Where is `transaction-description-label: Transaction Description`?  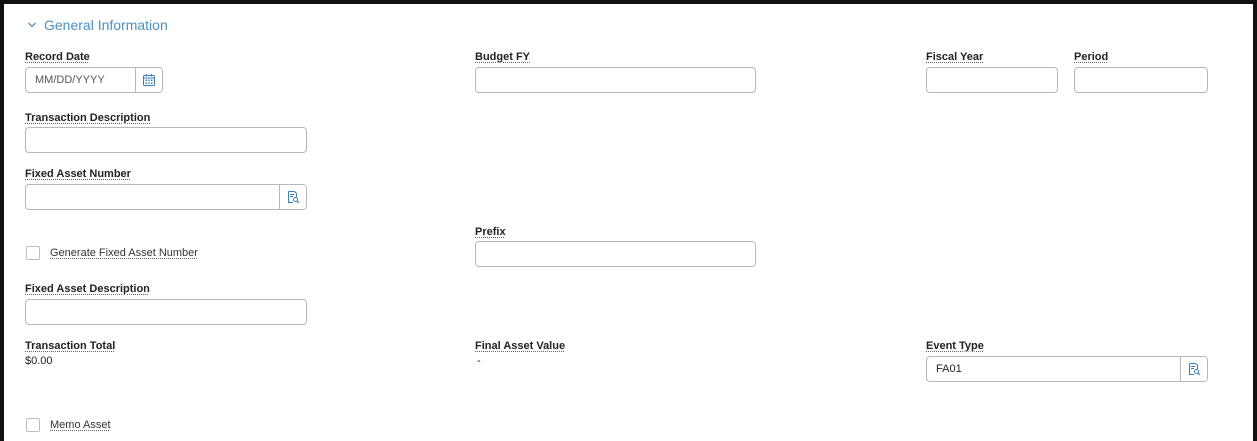 transaction-description-label: Transaction Description is located at coordinates (88, 118).